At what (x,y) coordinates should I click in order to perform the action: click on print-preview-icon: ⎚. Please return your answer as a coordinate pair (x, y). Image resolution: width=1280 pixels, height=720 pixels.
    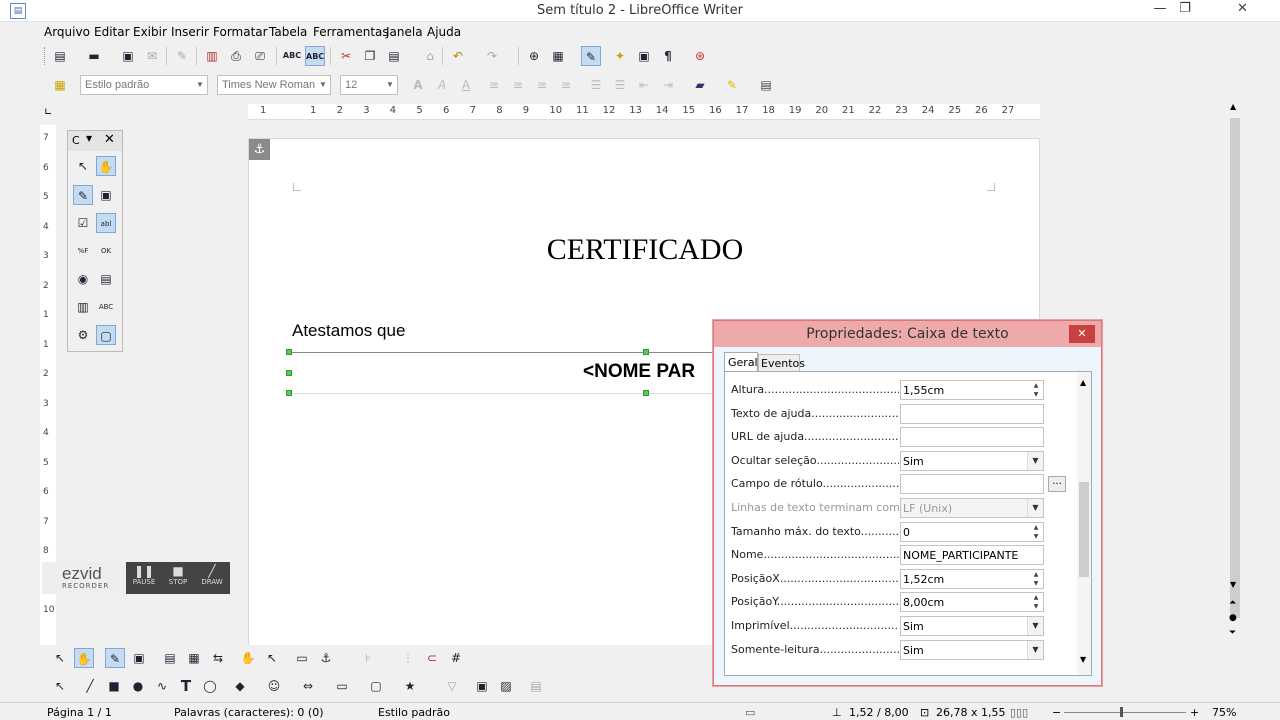
    Looking at the image, I should click on (260, 56).